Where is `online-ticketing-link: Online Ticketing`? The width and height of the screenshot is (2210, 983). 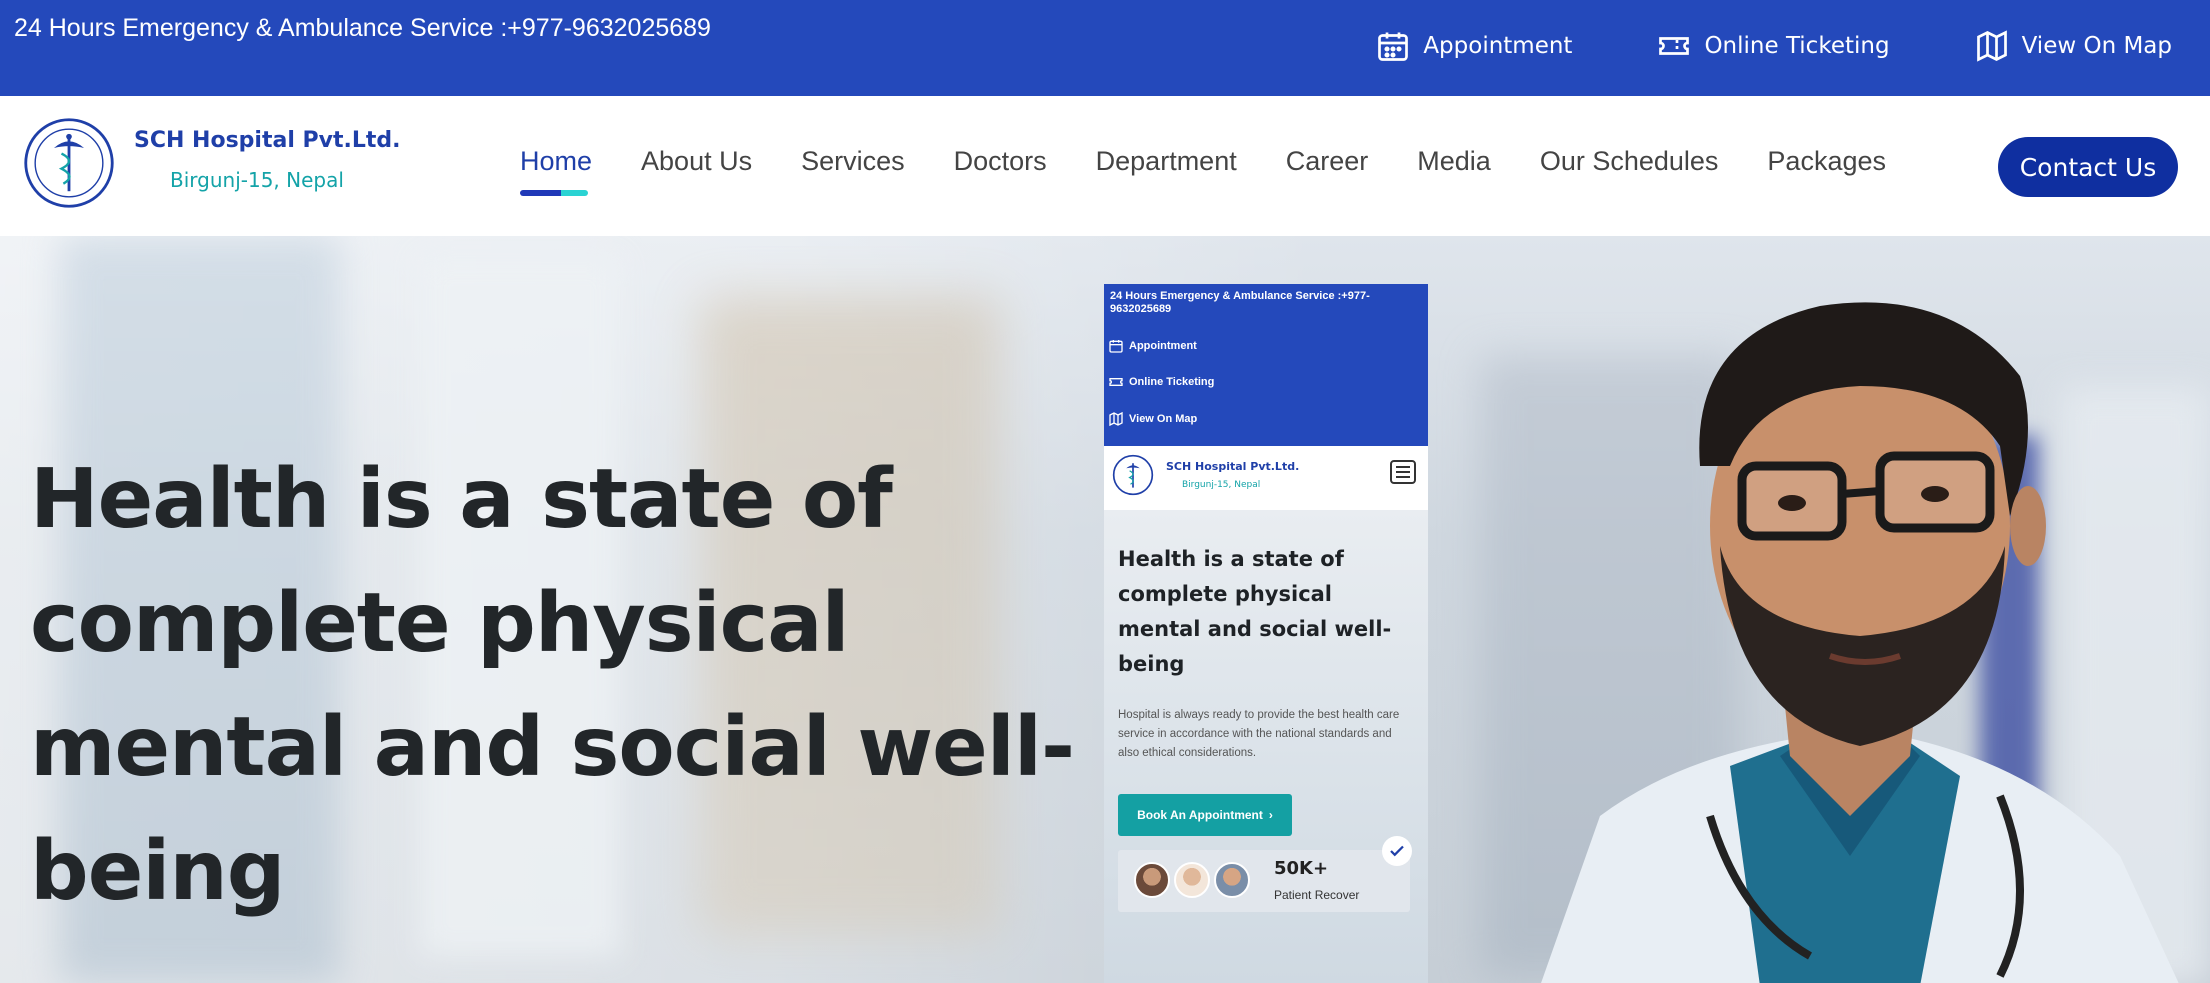
online-ticketing-link: Online Ticketing is located at coordinates (1773, 46).